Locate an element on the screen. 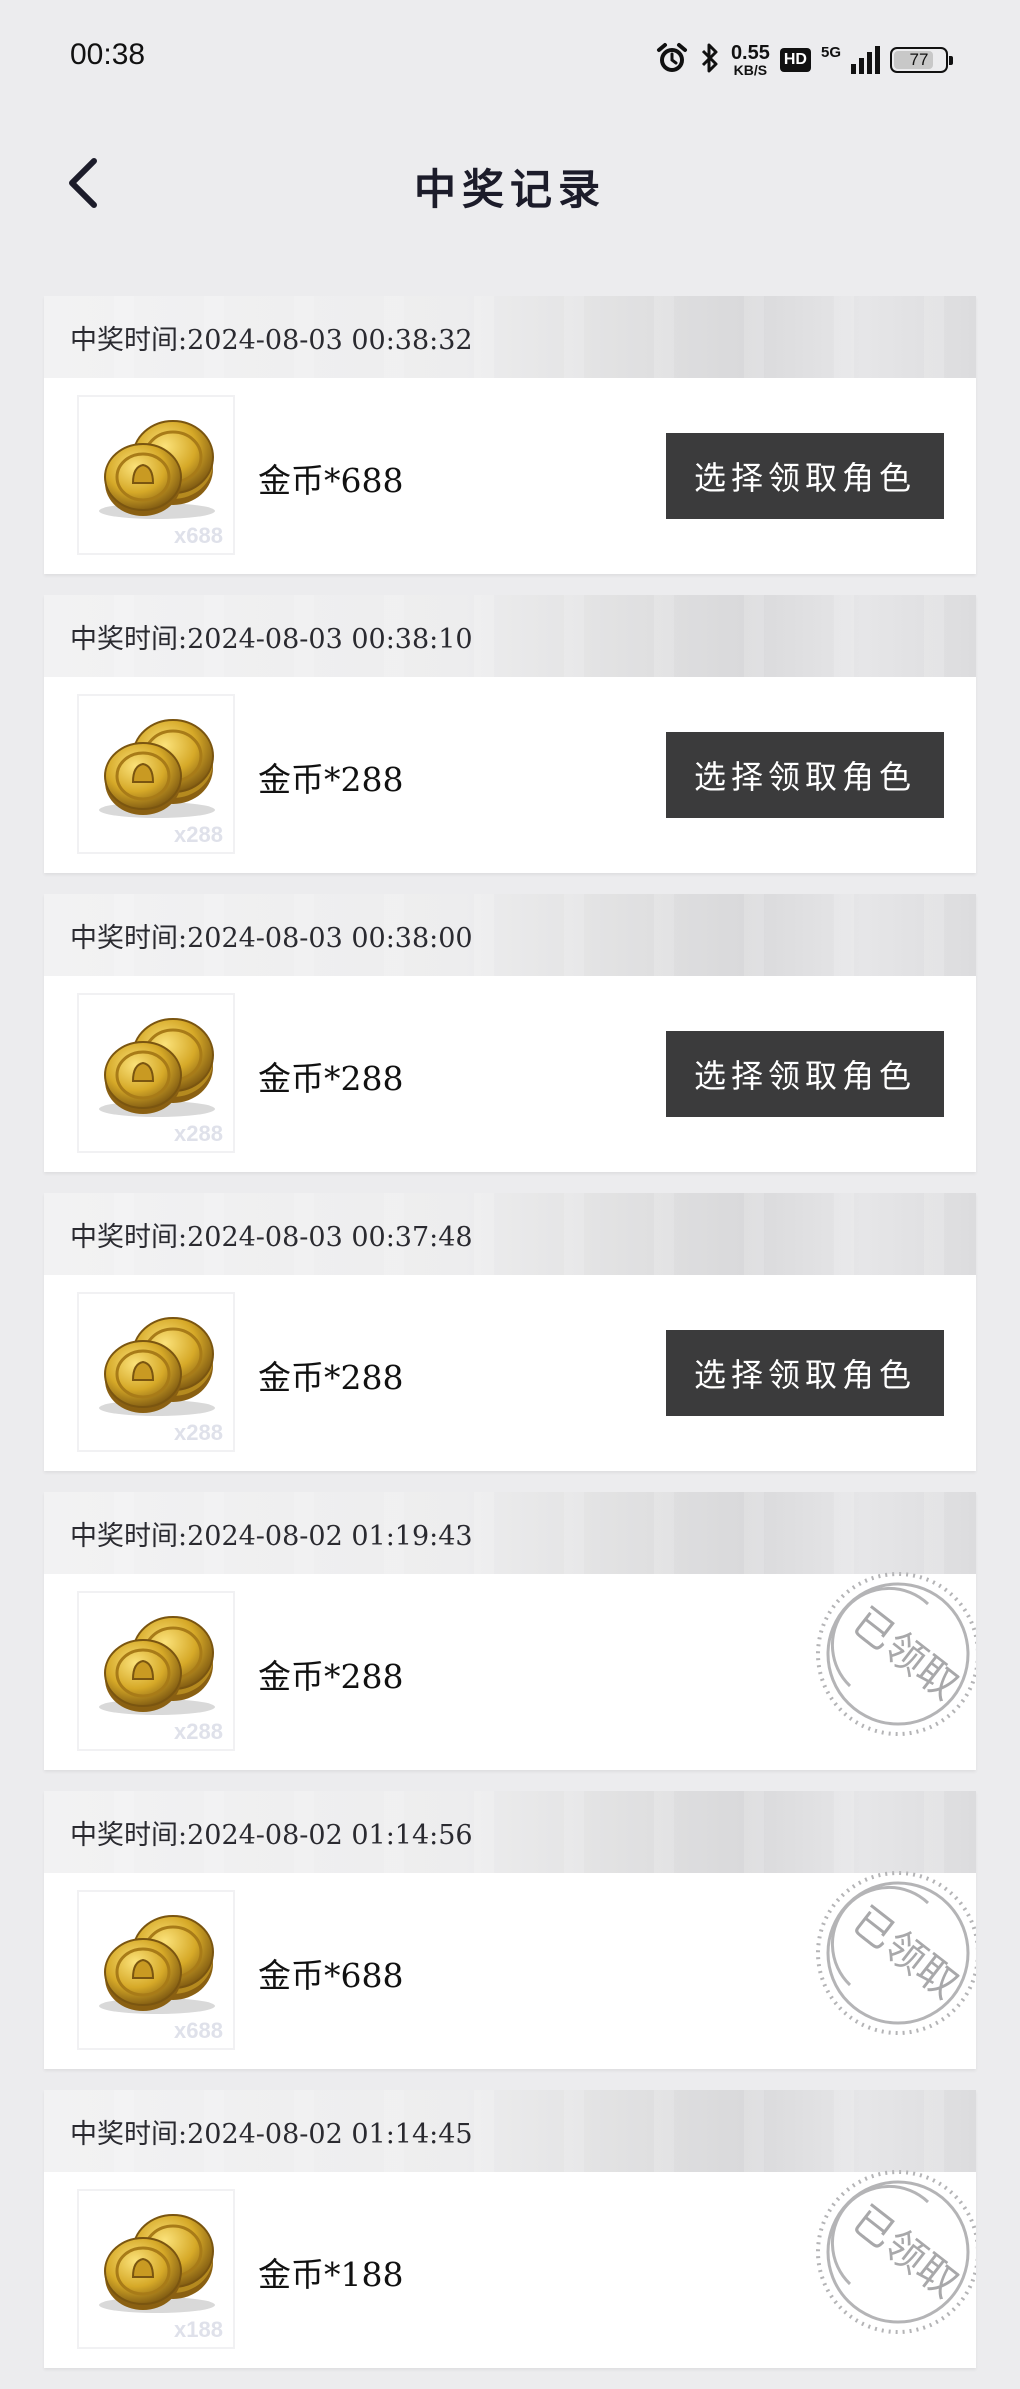 The height and width of the screenshot is (2389, 1020). win-time: 中奖时间:2024-08-02 01:19:43 is located at coordinates (271, 1536).